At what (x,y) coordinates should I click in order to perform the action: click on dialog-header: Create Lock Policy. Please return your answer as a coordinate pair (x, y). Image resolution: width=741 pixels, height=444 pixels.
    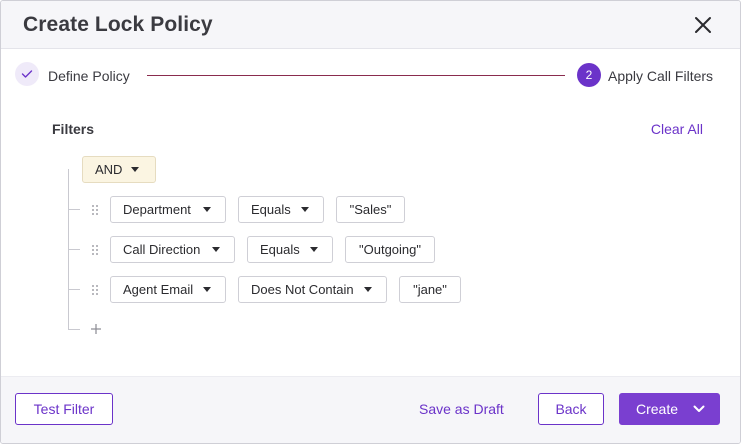
    Looking at the image, I should click on (370, 25).